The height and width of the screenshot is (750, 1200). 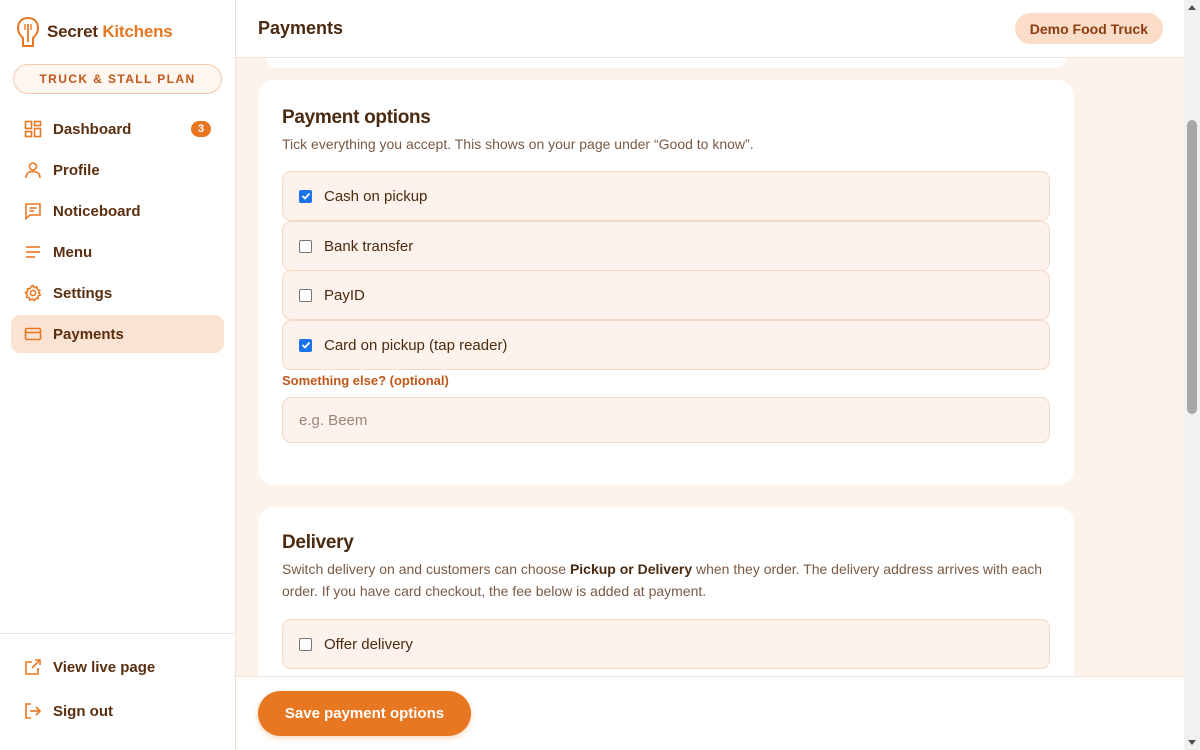 What do you see at coordinates (97, 211) in the screenshot?
I see `sidebar-item-label: Noticeboard` at bounding box center [97, 211].